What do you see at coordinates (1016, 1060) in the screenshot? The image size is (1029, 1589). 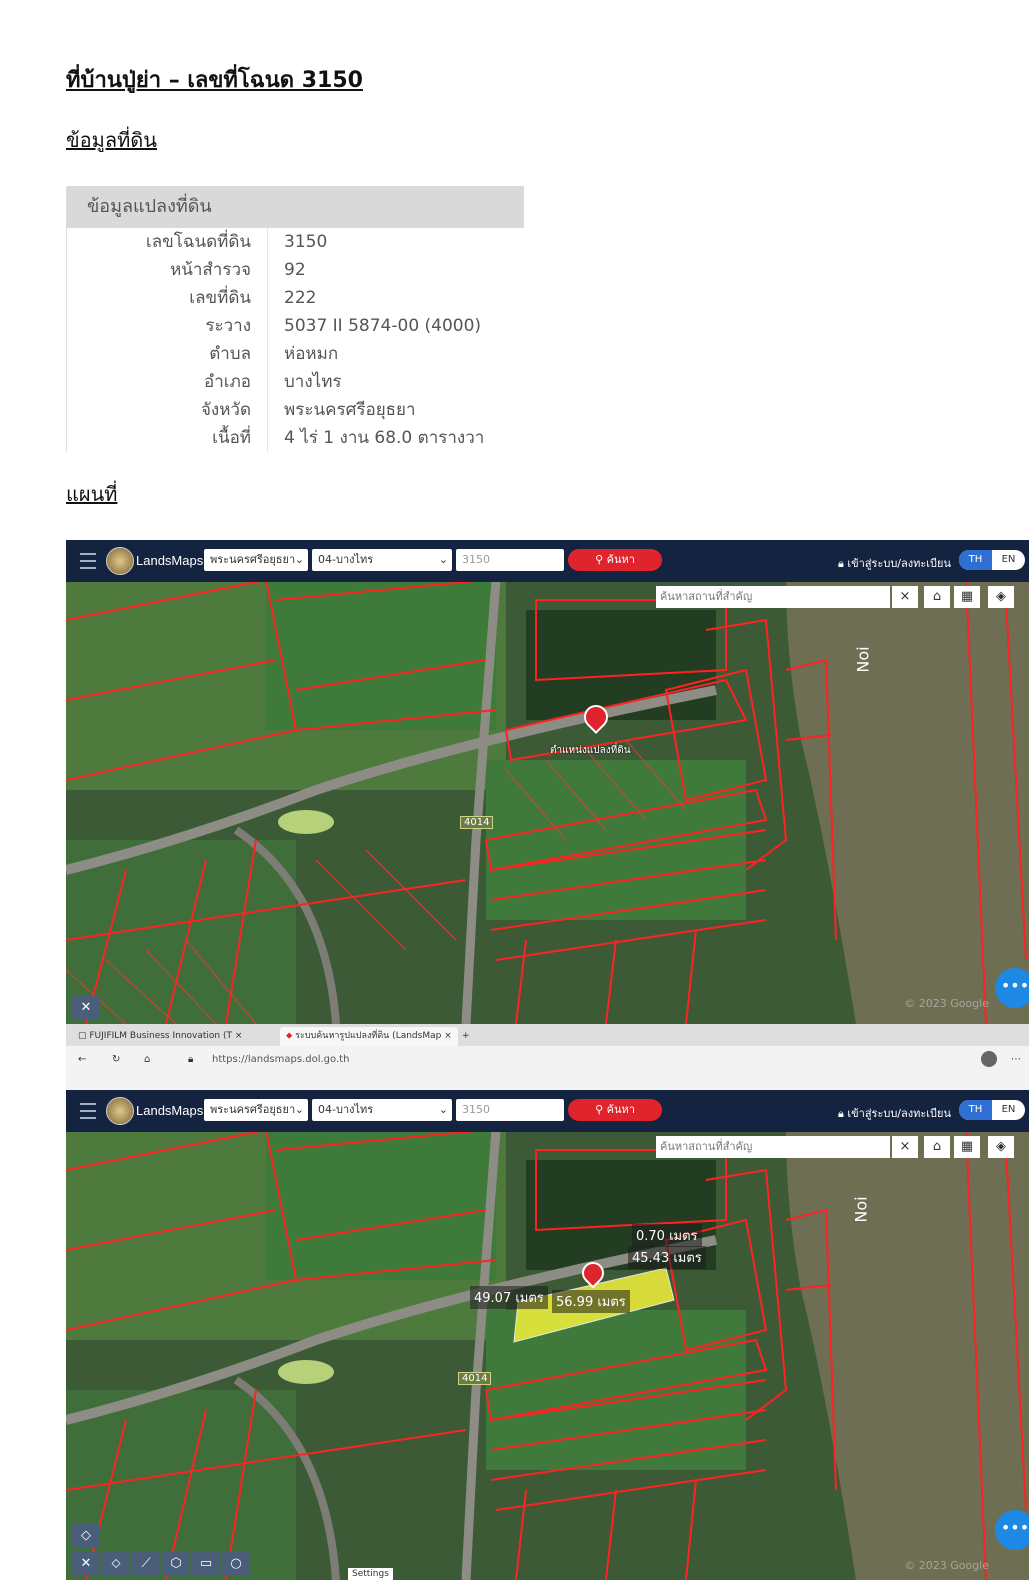 I see `more-icon: ⋯` at bounding box center [1016, 1060].